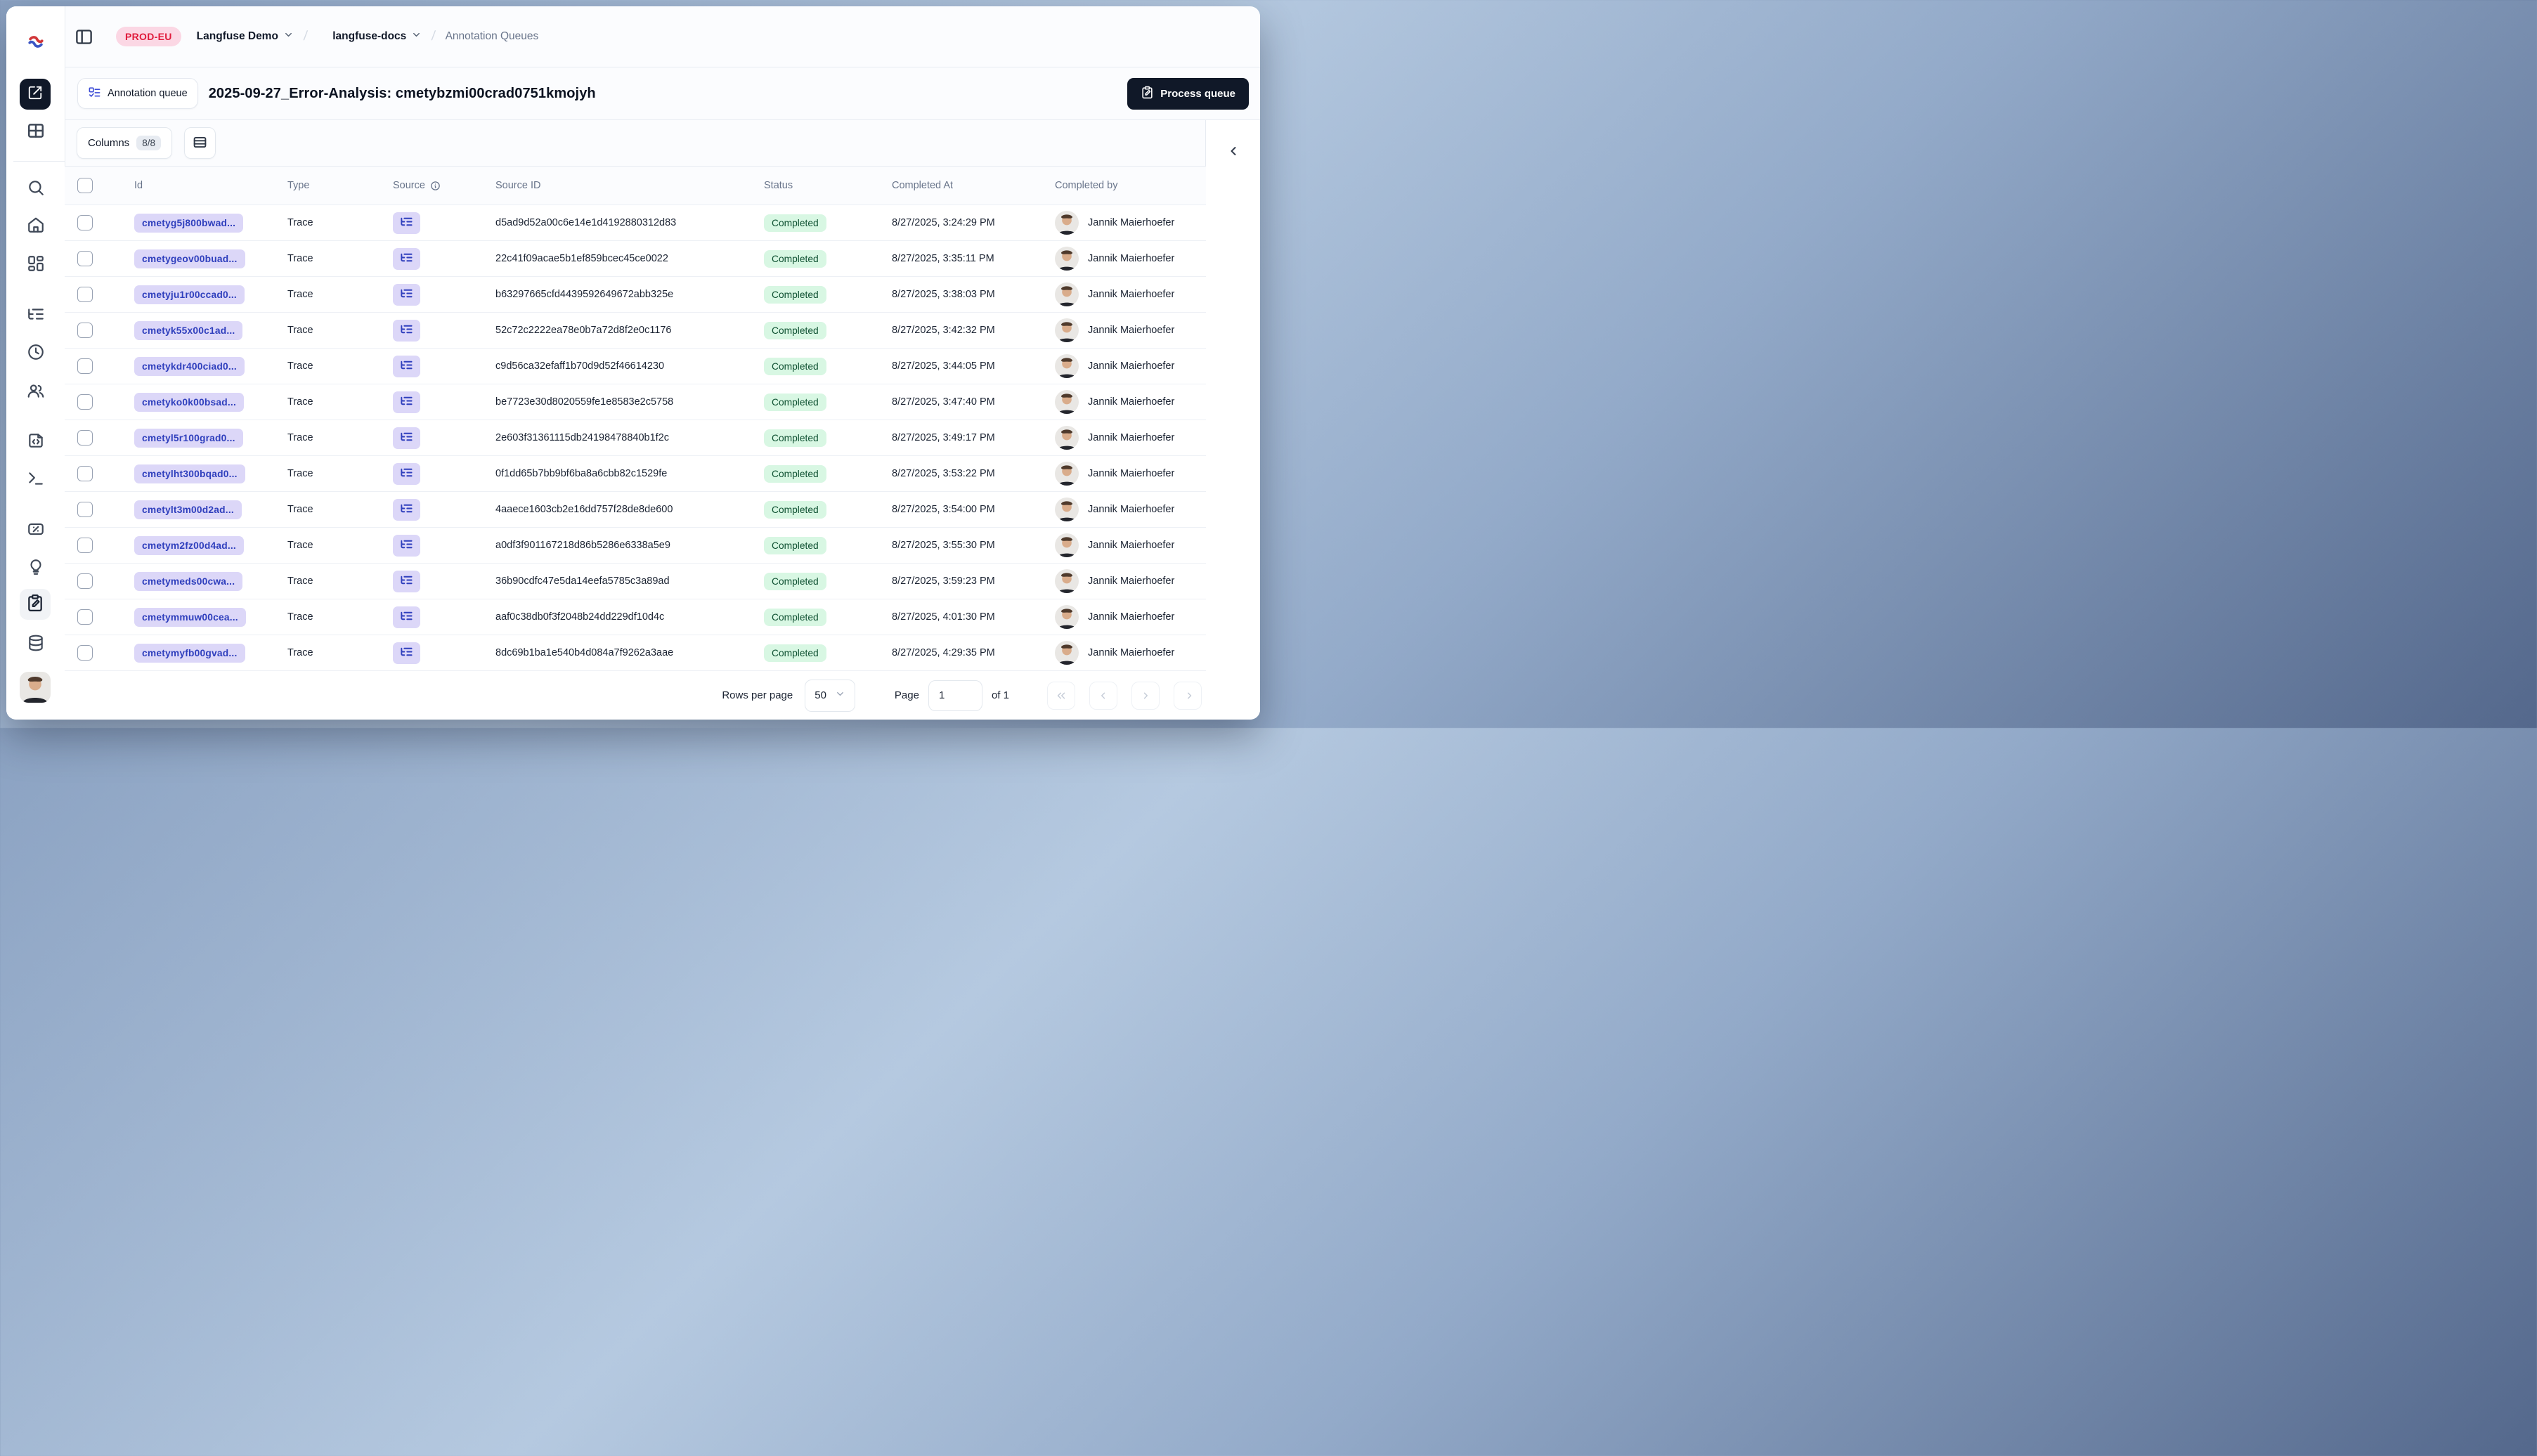 This screenshot has height=1456, width=2537. What do you see at coordinates (36, 687) in the screenshot?
I see `user-avatar` at bounding box center [36, 687].